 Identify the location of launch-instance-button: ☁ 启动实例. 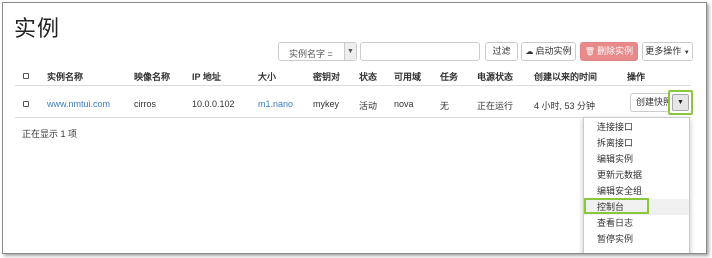
(548, 51).